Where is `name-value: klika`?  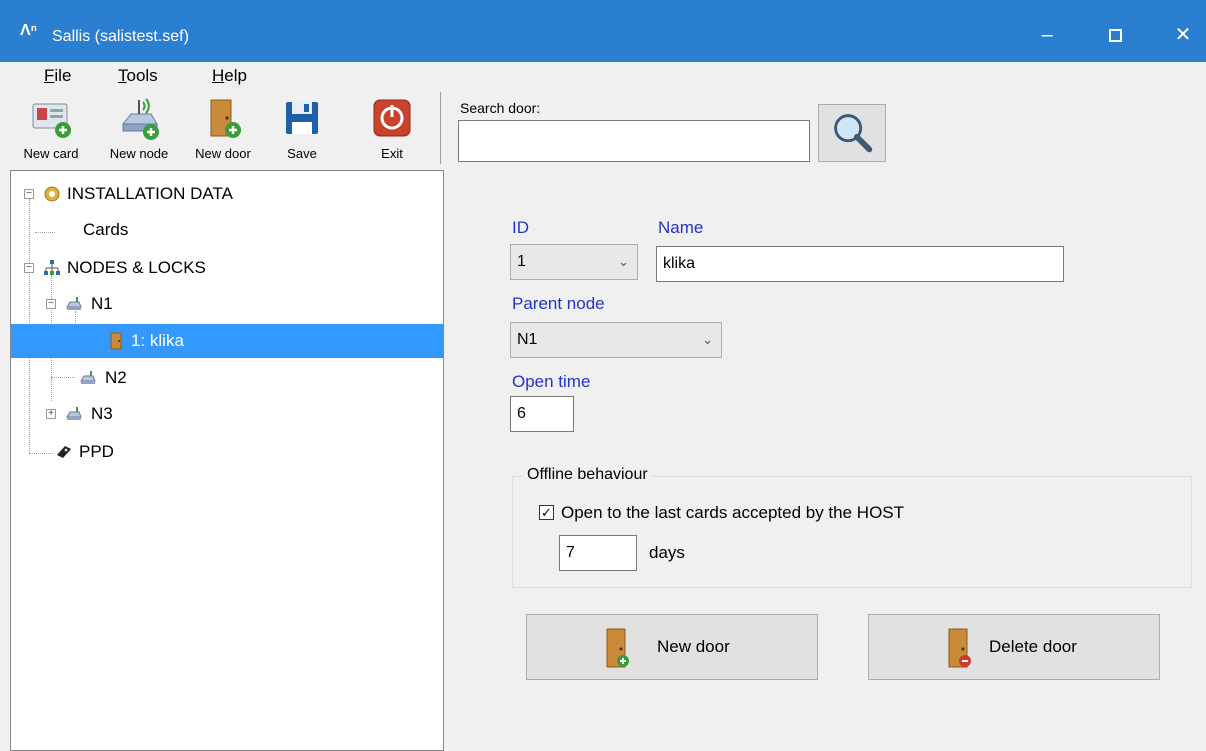
name-value: klika is located at coordinates (679, 263).